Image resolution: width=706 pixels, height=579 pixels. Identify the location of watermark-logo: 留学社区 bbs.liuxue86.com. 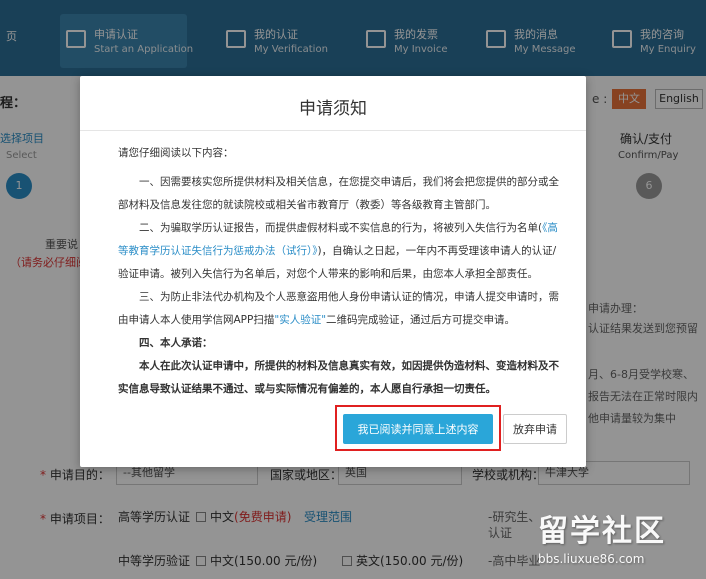
(602, 536).